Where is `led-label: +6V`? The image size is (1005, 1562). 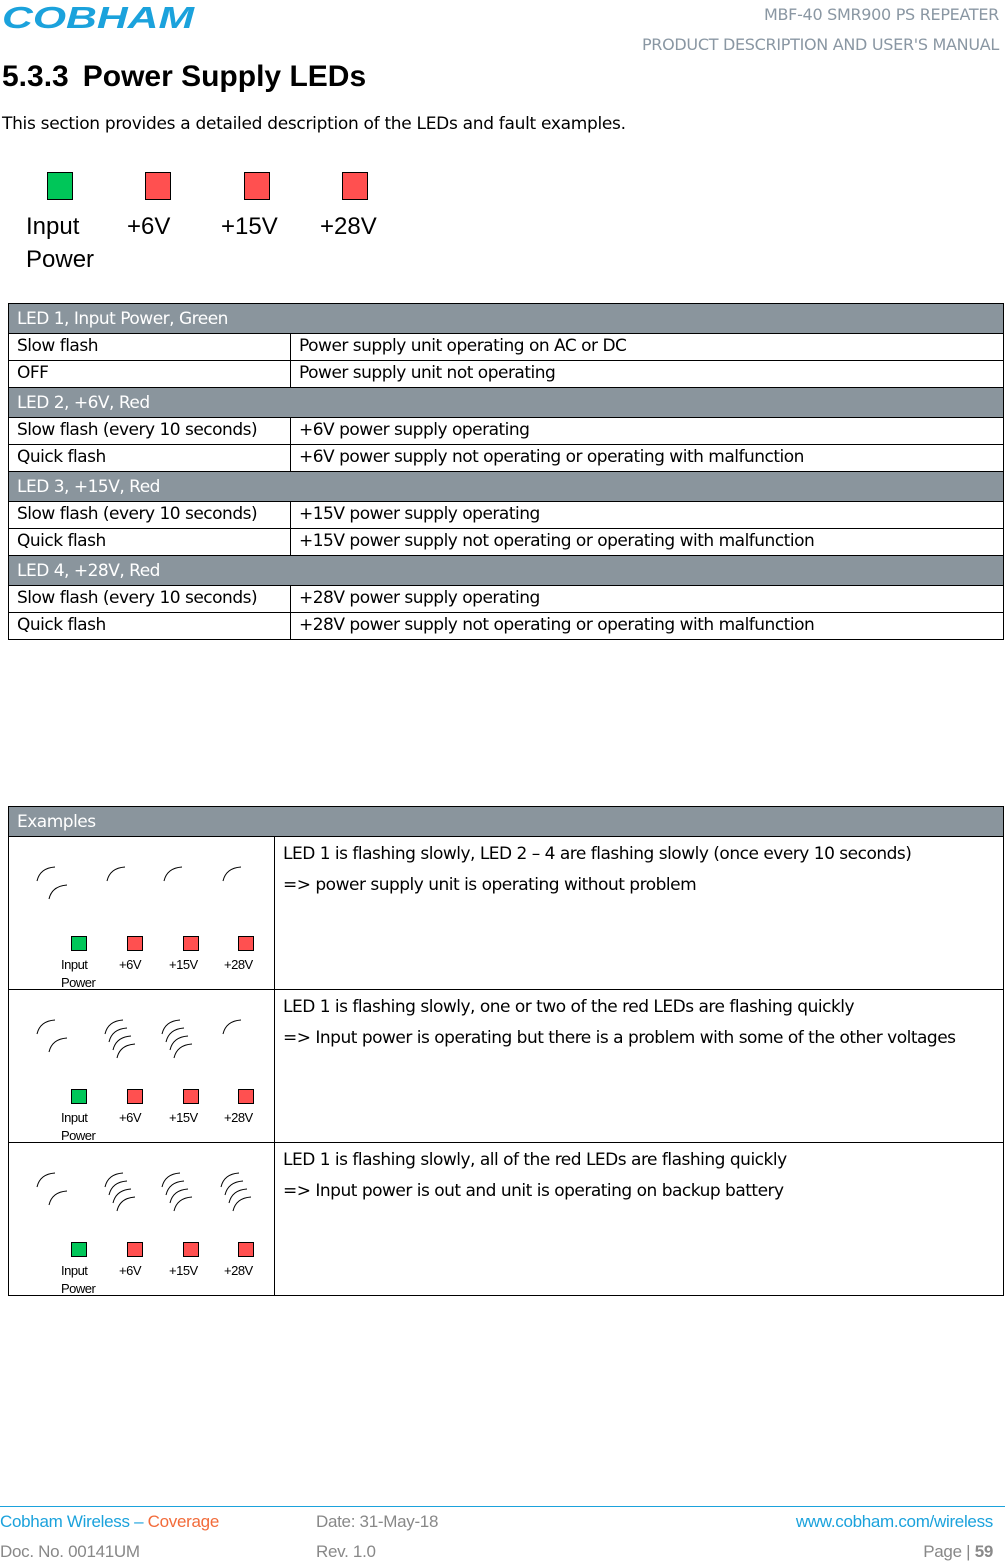 led-label: +6V is located at coordinates (130, 1118).